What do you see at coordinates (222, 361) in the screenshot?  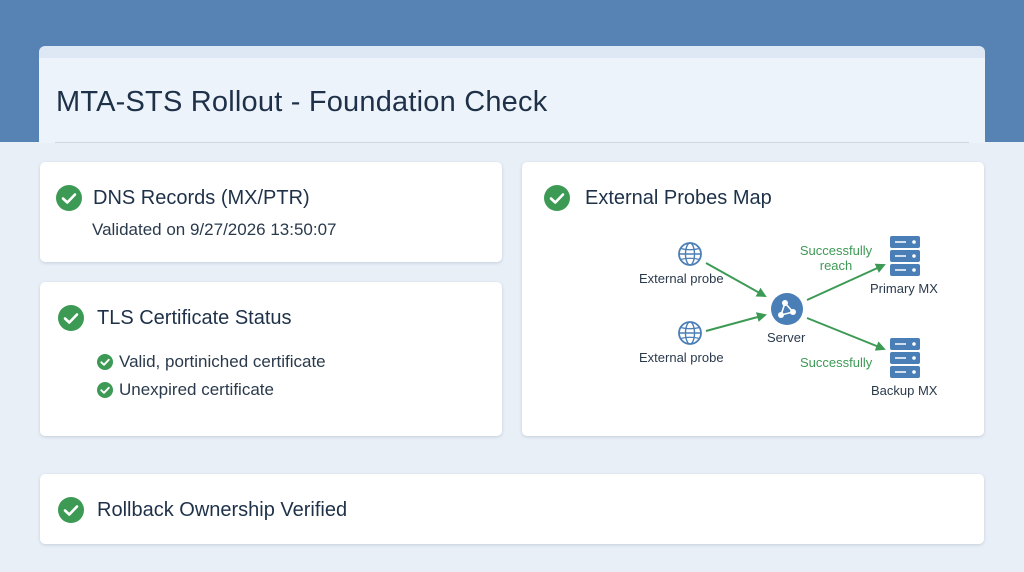 I see `tls-item-label: Valid, portiniched certificate` at bounding box center [222, 361].